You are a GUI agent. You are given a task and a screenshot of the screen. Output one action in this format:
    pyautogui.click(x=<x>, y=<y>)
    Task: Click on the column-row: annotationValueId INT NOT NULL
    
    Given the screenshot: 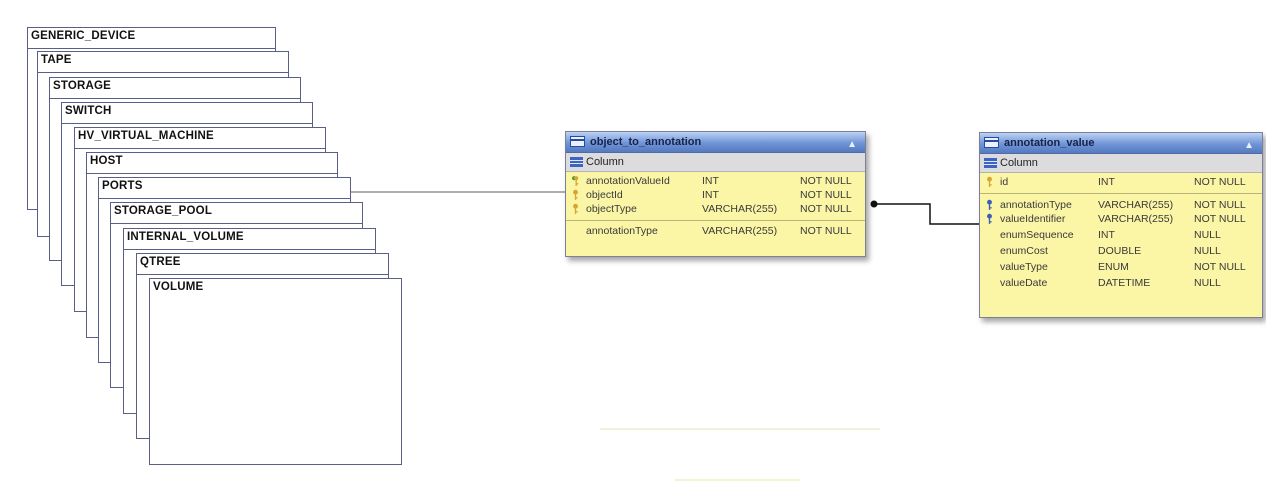 What is the action you would take?
    pyautogui.click(x=715, y=181)
    